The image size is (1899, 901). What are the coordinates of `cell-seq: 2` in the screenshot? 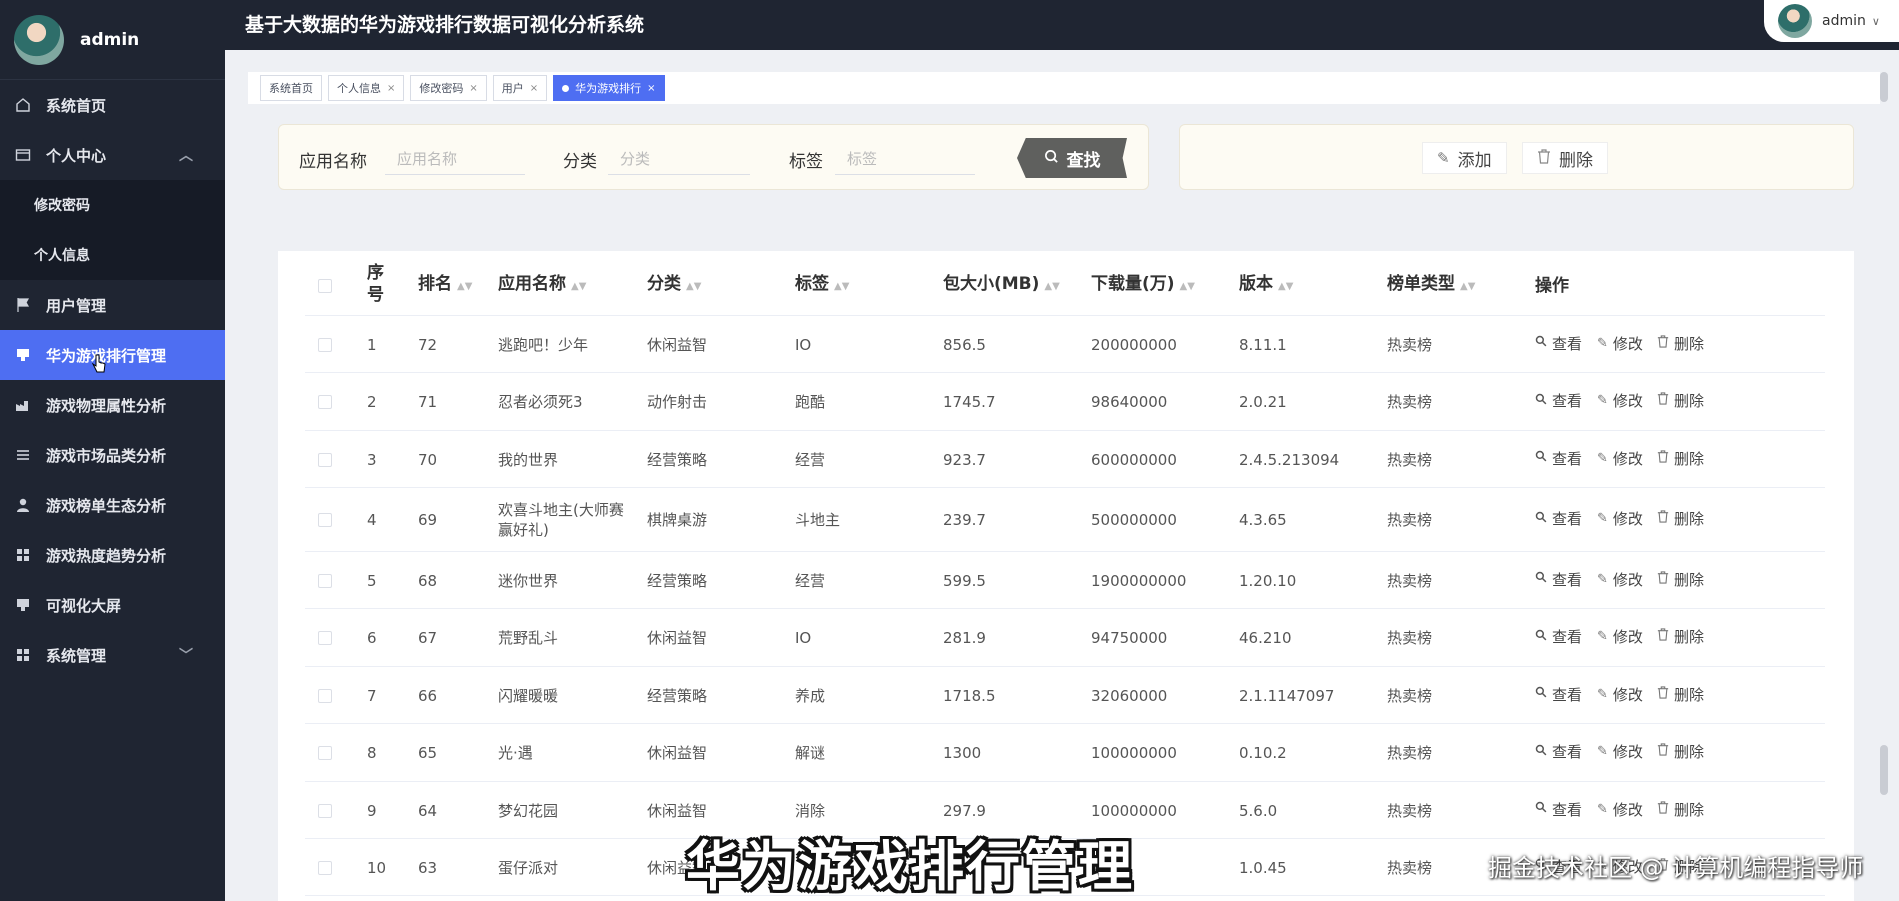 It's located at (372, 402).